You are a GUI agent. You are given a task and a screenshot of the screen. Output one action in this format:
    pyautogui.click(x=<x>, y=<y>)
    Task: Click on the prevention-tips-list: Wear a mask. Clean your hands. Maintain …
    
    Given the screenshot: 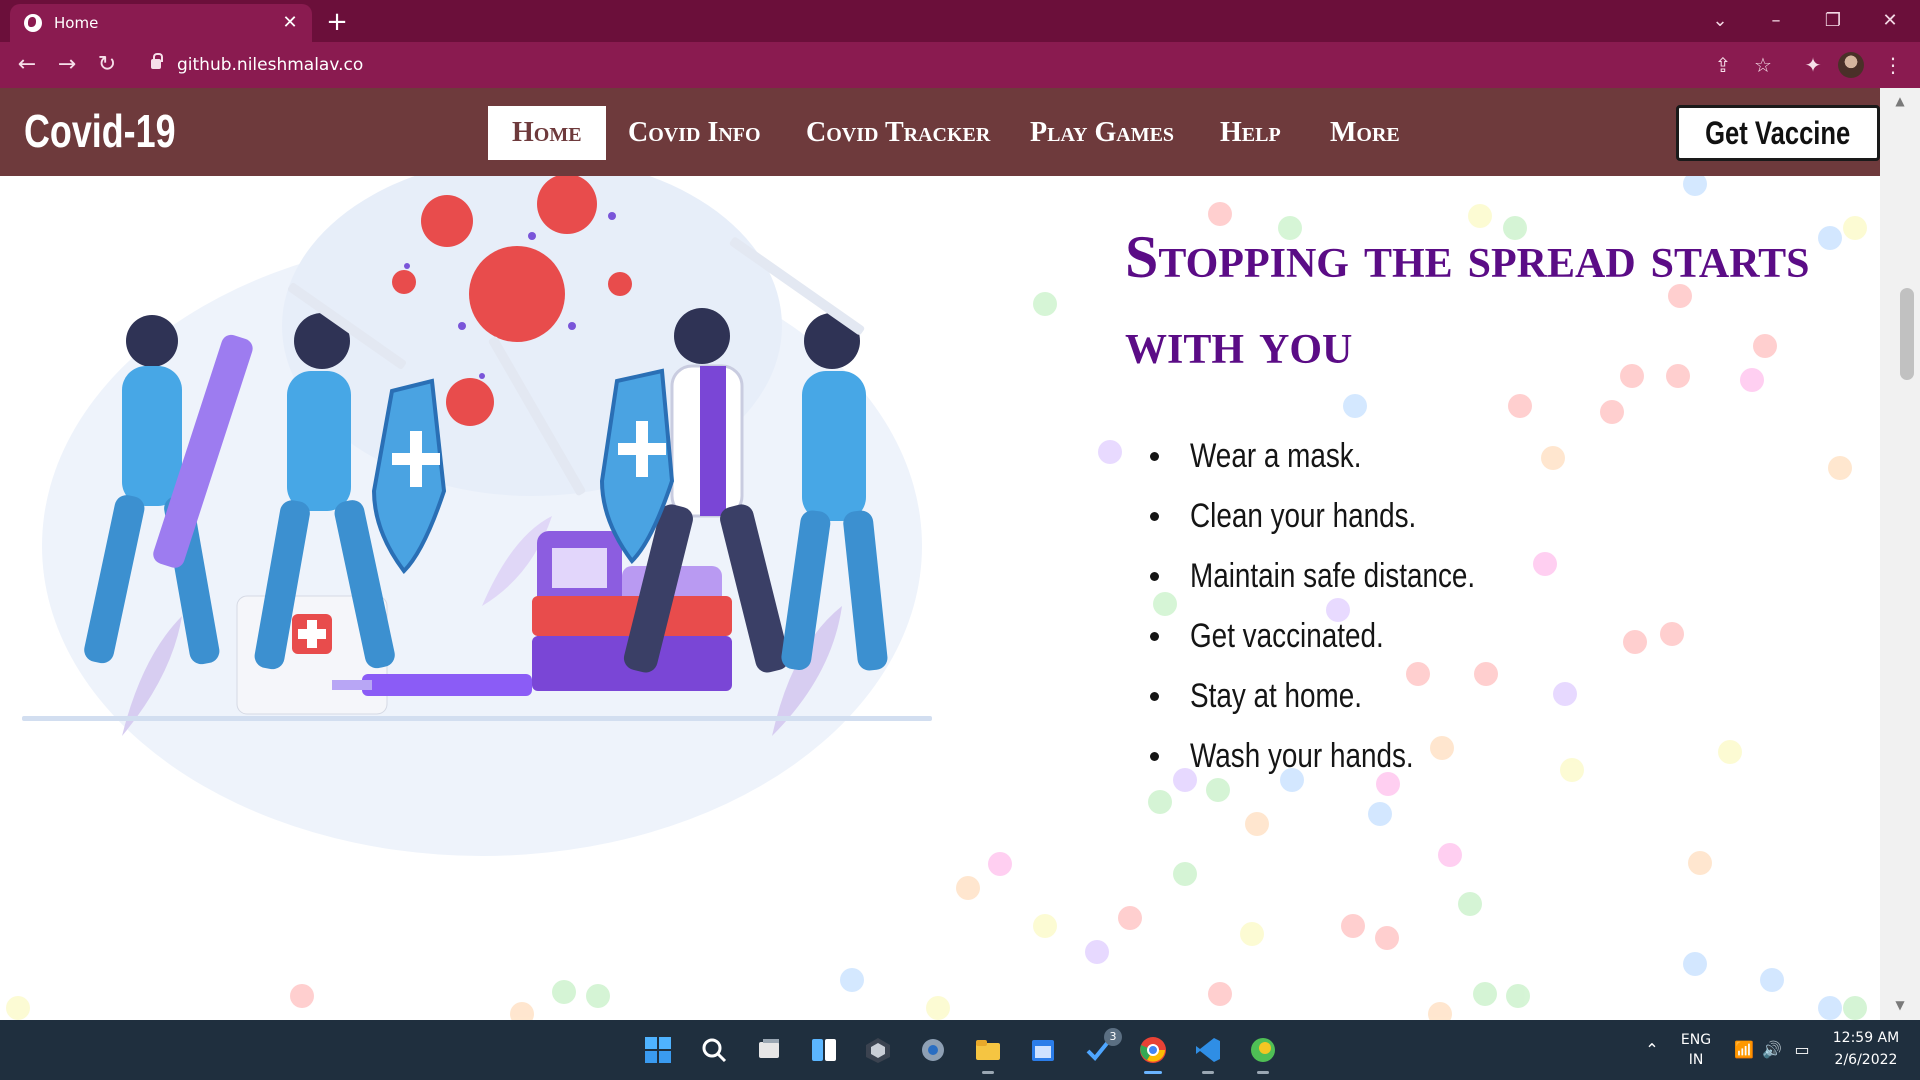 What is the action you would take?
    pyautogui.click(x=1344, y=614)
    